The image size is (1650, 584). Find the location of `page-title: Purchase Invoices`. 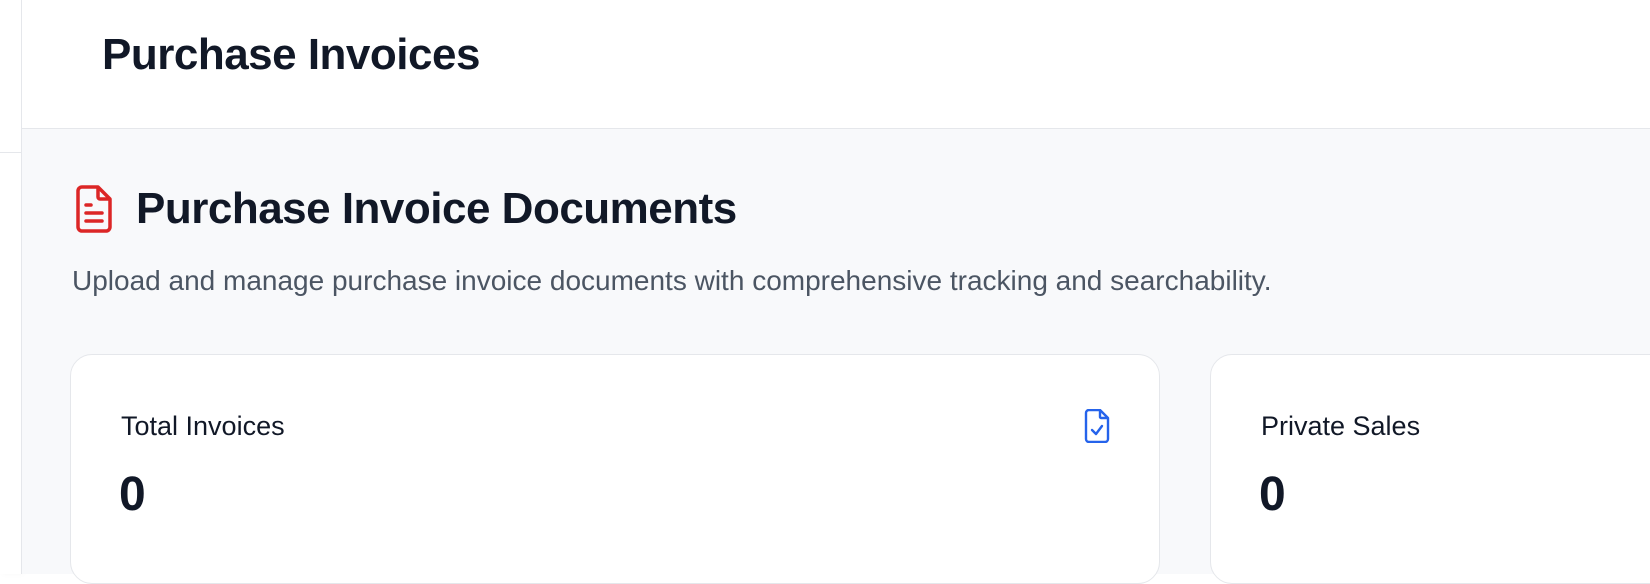

page-title: Purchase Invoices is located at coordinates (291, 54).